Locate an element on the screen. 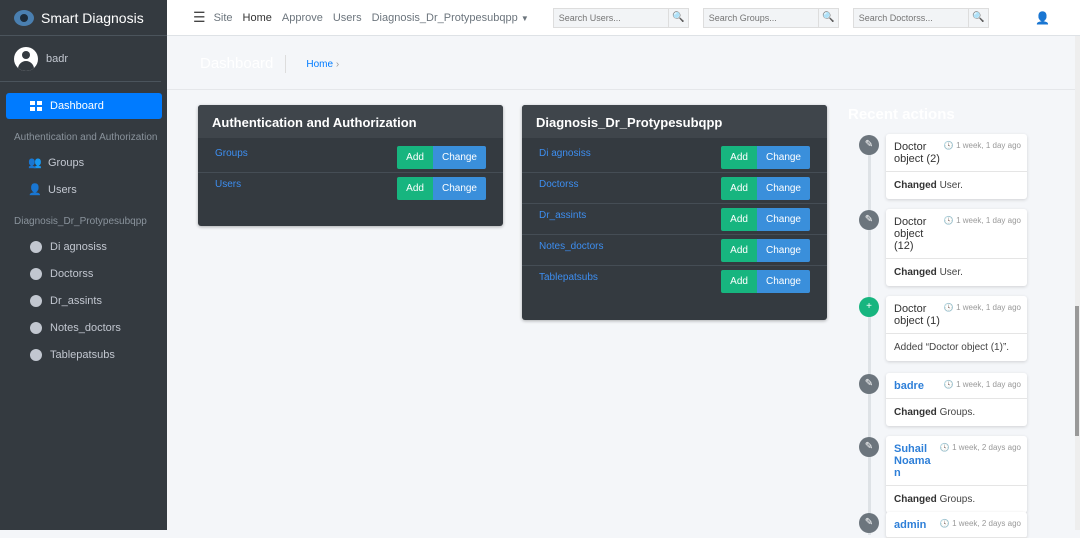 The height and width of the screenshot is (538, 1080). sidebar-item-diagnosis: Di agnosiss is located at coordinates (83, 246).